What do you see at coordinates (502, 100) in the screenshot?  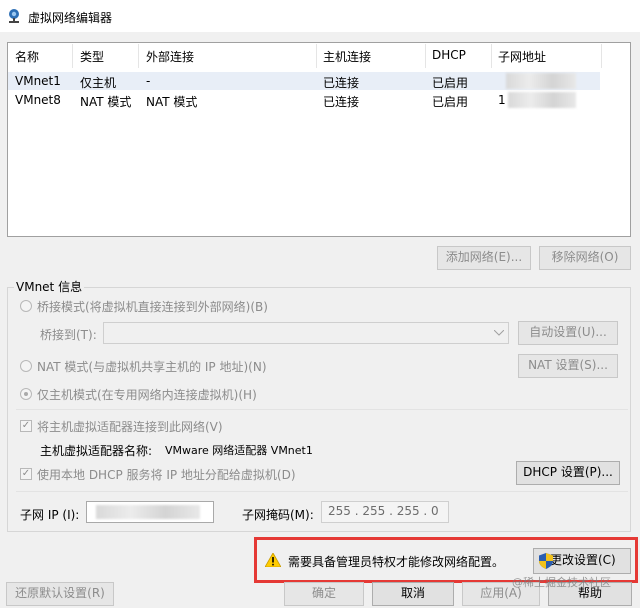 I see `row-subnet: 1` at bounding box center [502, 100].